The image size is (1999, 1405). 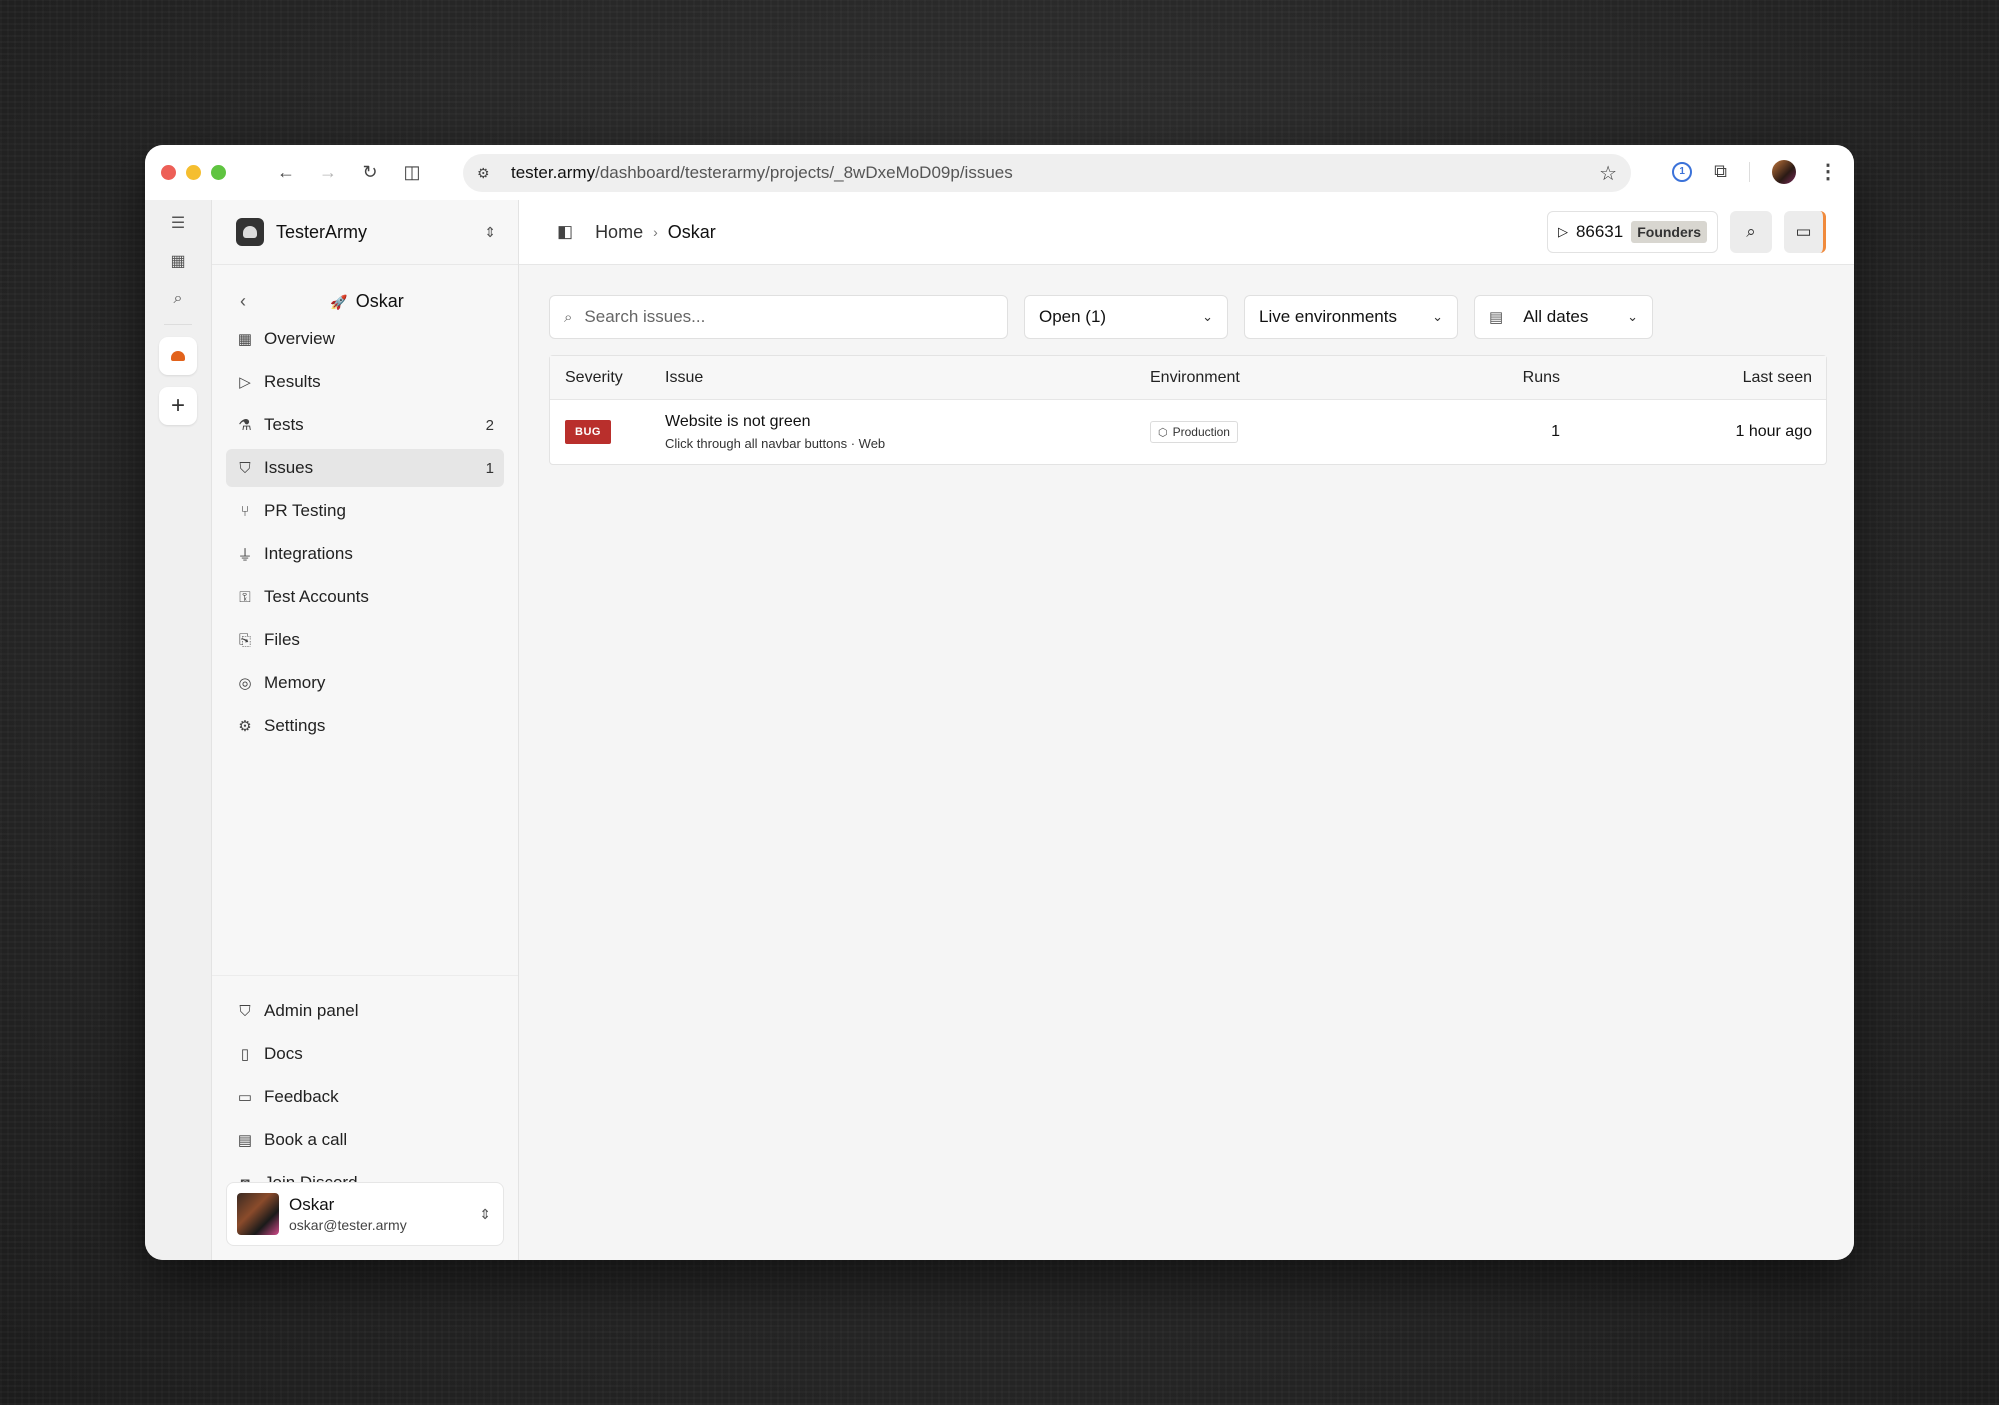 What do you see at coordinates (1669, 232) in the screenshot?
I see `plan-badge: Founders` at bounding box center [1669, 232].